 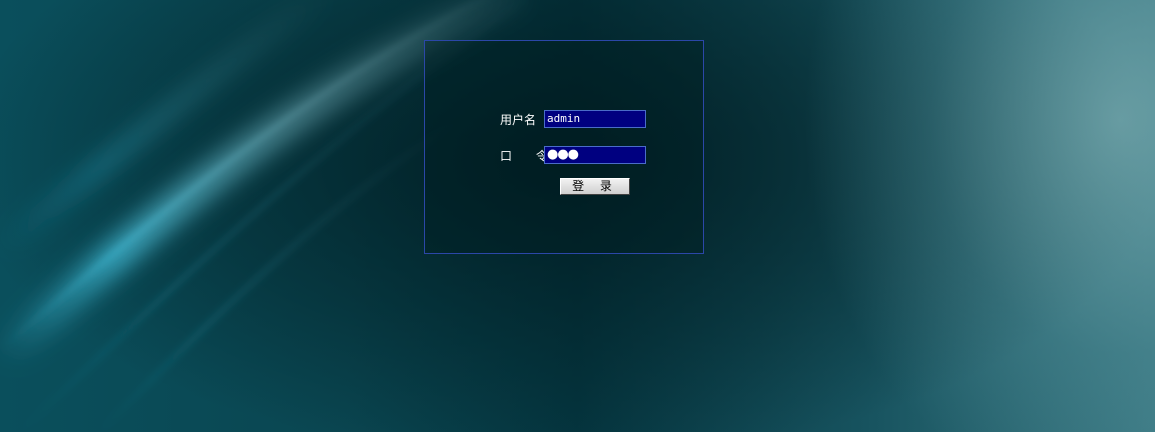 What do you see at coordinates (518, 120) in the screenshot?
I see `username-label: 用户名` at bounding box center [518, 120].